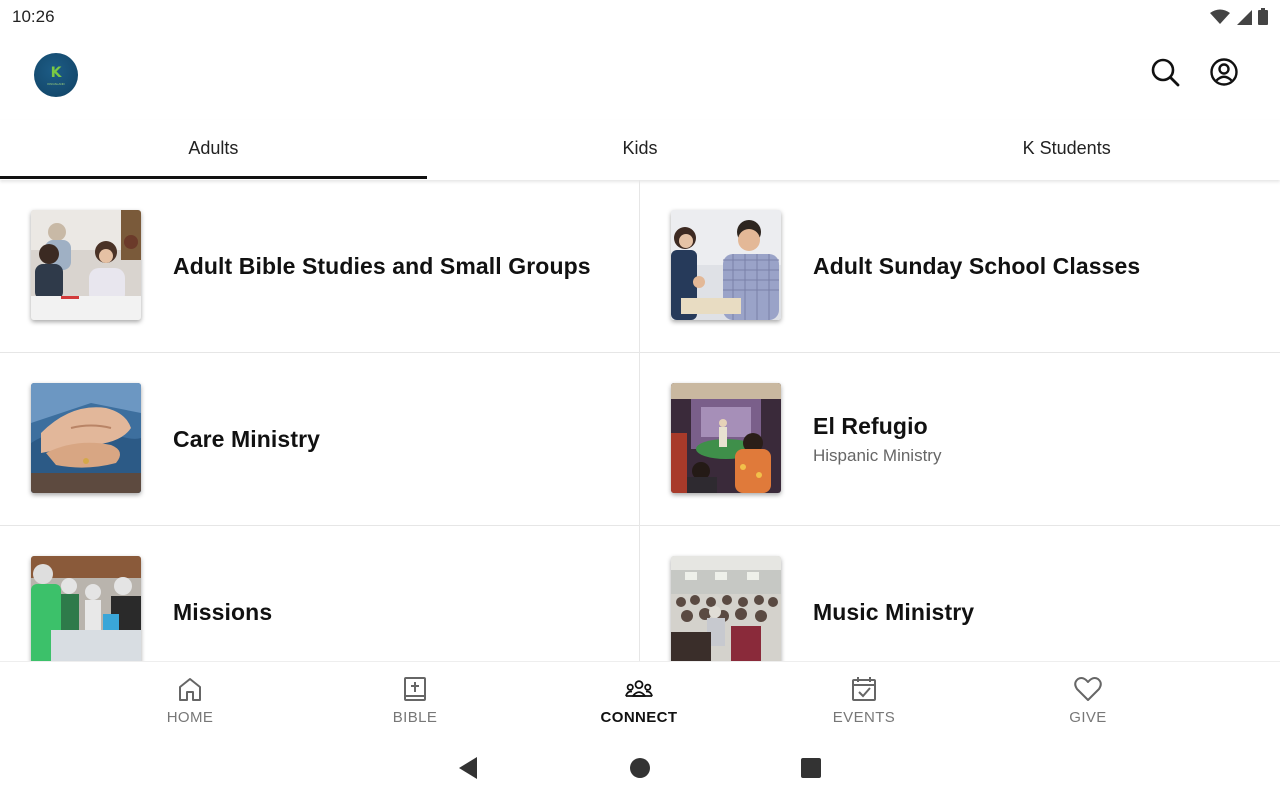 The height and width of the screenshot is (800, 1280). I want to click on recents-icon, so click(811, 770).